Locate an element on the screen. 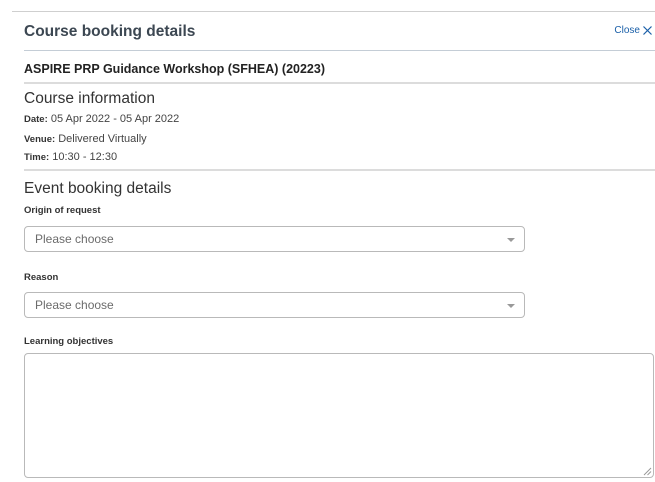 The image size is (655, 482). course-divider is located at coordinates (339, 83).